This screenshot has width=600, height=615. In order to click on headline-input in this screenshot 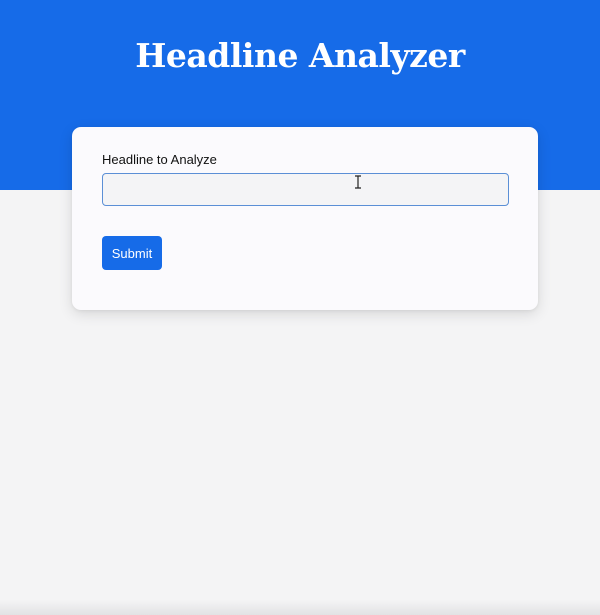, I will do `click(305, 189)`.